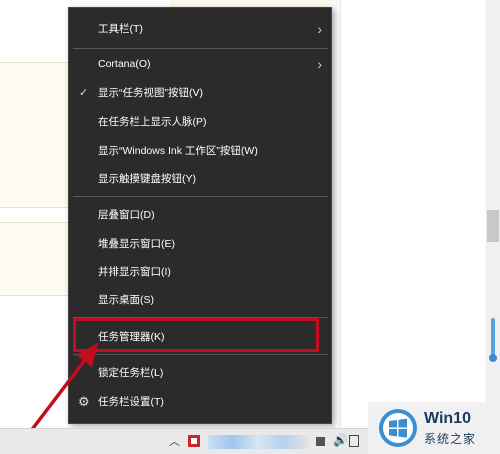 This screenshot has height=454, width=500. Describe the element at coordinates (434, 428) in the screenshot. I see `watermark-logo: Win10 系统之家` at that location.